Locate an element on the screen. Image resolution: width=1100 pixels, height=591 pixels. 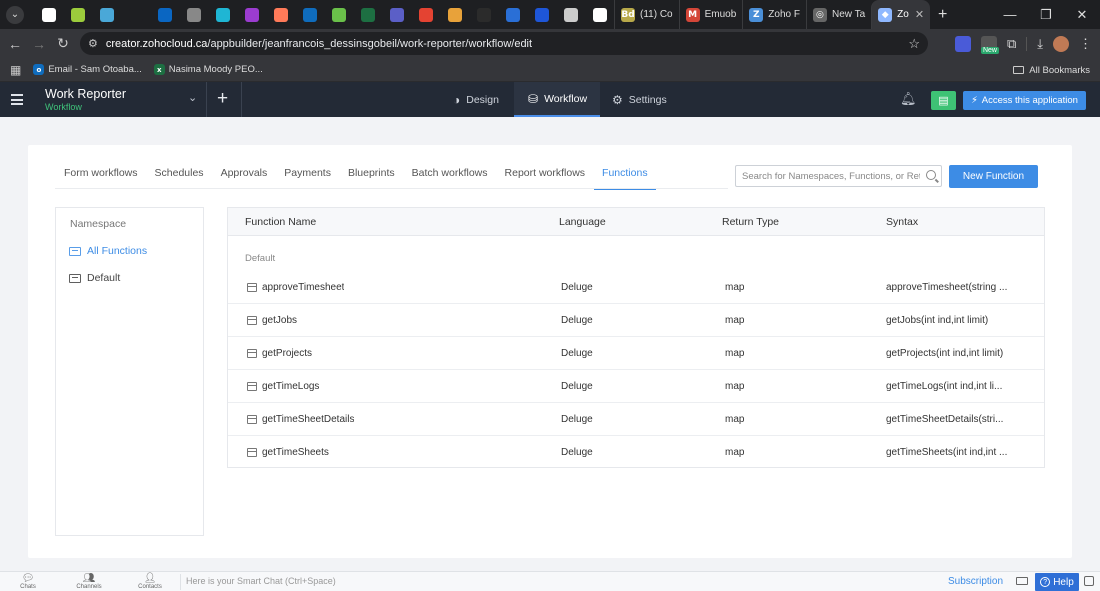
hubspot-icon is located at coordinates (280, 14).